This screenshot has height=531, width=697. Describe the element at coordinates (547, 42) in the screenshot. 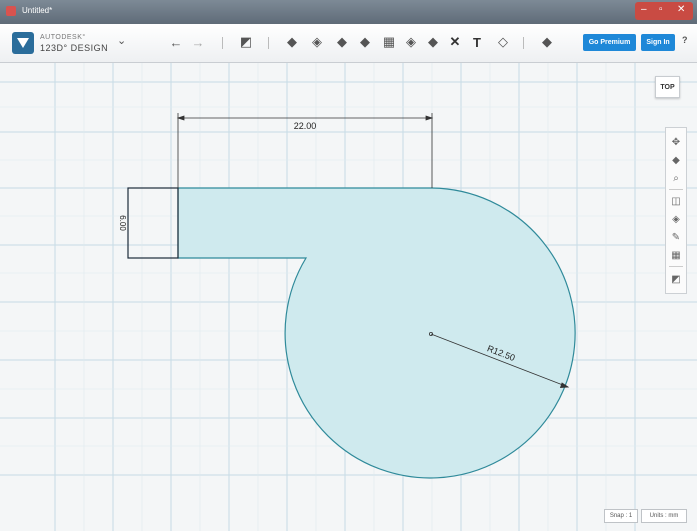

I see `material-icon: ◆` at that location.